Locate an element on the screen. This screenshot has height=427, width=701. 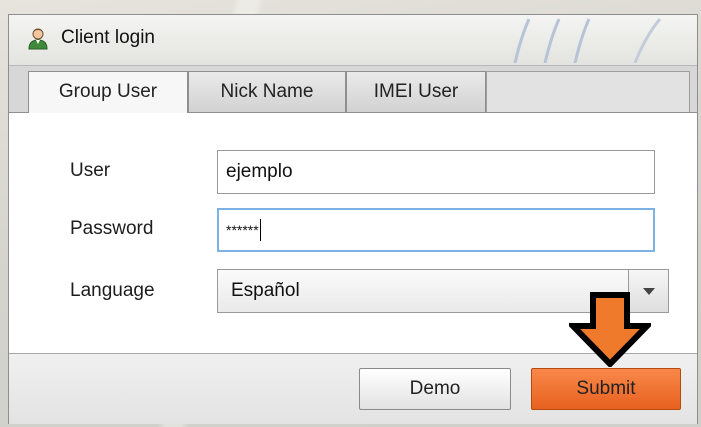
tab-nick-name: Nick Name is located at coordinates (267, 91).